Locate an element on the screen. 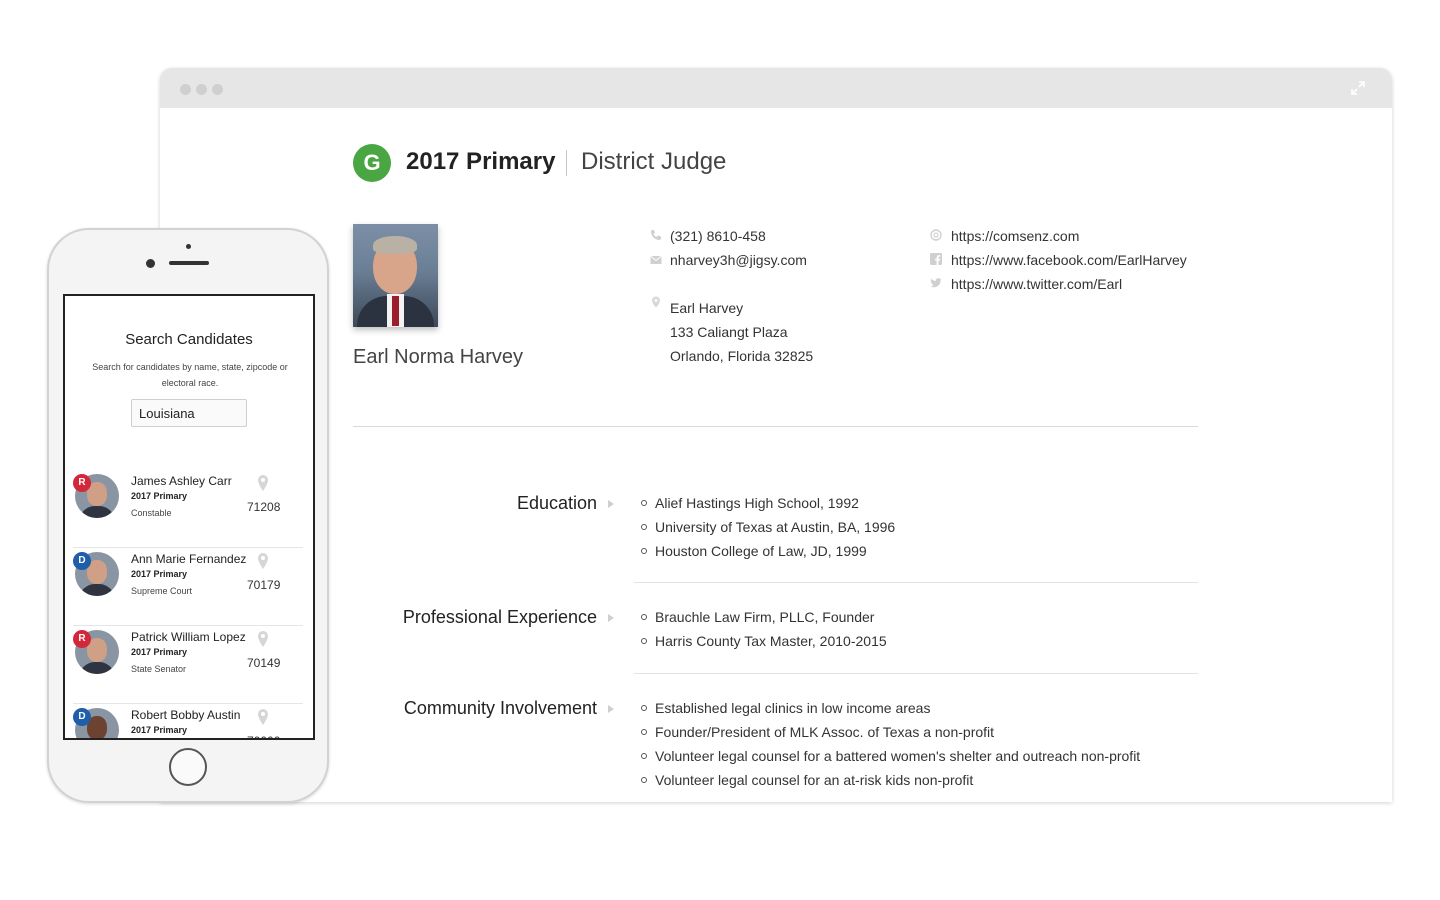 Image resolution: width=1440 pixels, height=900 pixels. candidate-name: Earl Norma Harvey is located at coordinates (438, 357).